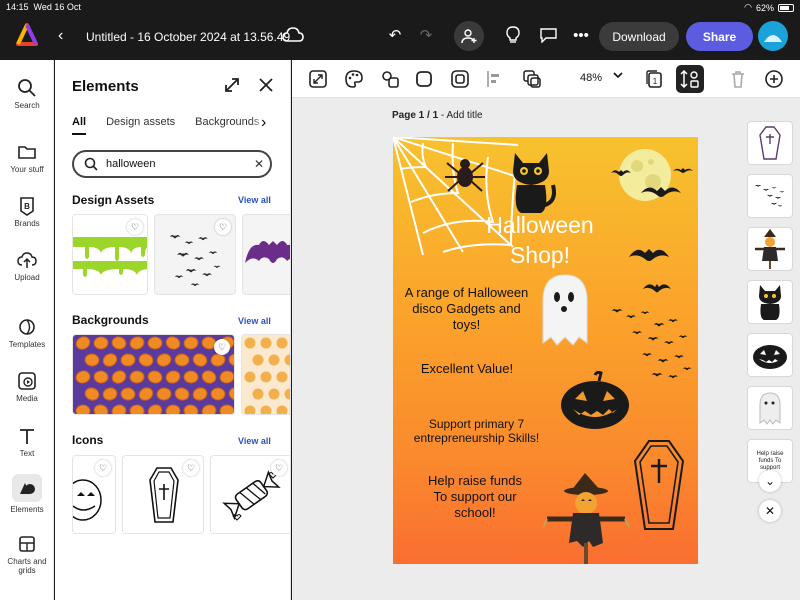  What do you see at coordinates (188, 37) in the screenshot?
I see `document-title: Untitled - 16 October 2024 at 13.56.49` at bounding box center [188, 37].